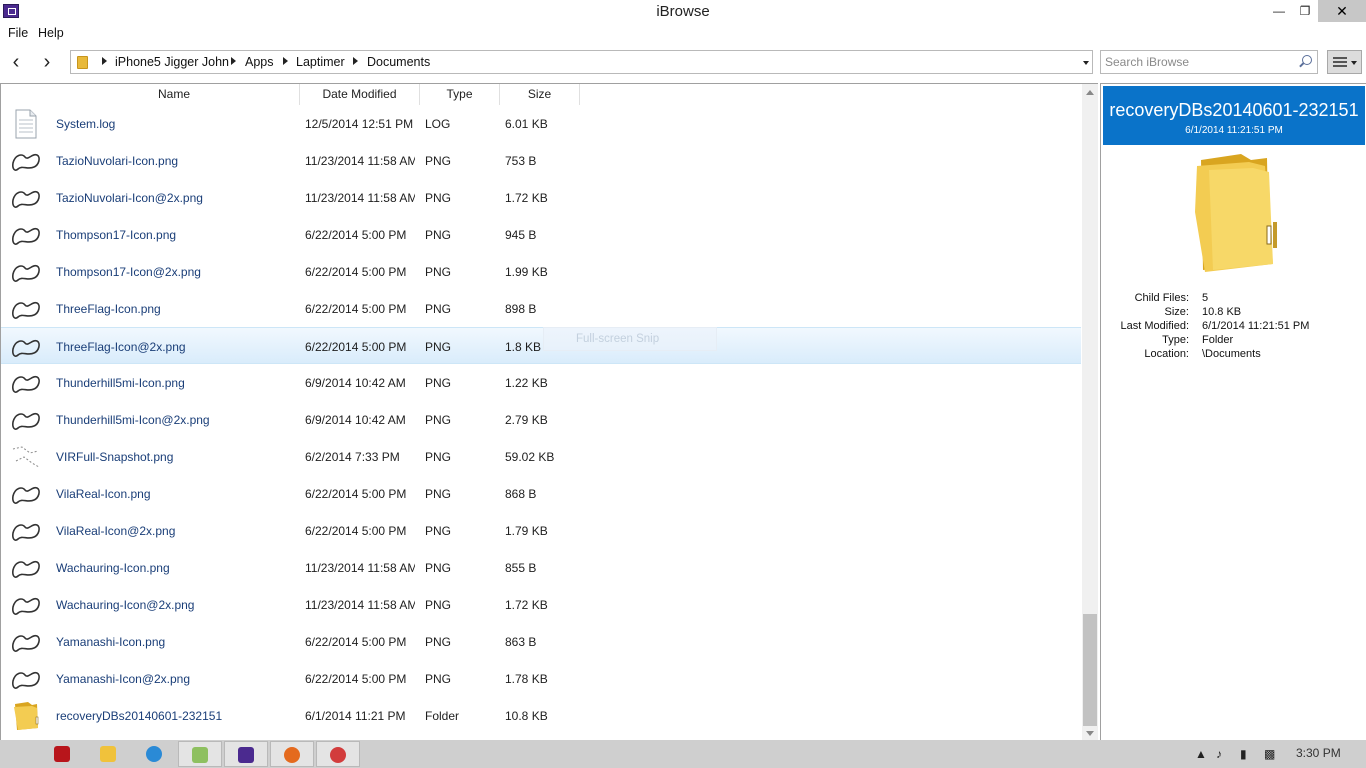 This screenshot has height=768, width=1366. What do you see at coordinates (540, 94) in the screenshot?
I see `column-header-size: Size` at bounding box center [540, 94].